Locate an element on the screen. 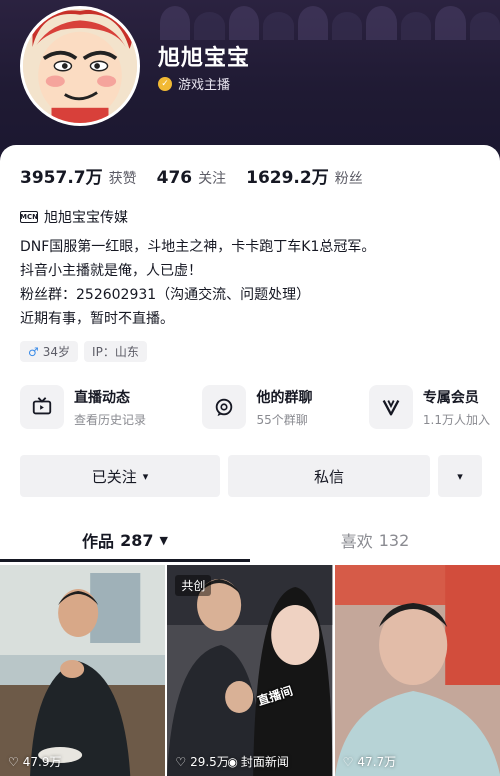 The image size is (500, 776). age-label: 34岁 is located at coordinates (56, 352).